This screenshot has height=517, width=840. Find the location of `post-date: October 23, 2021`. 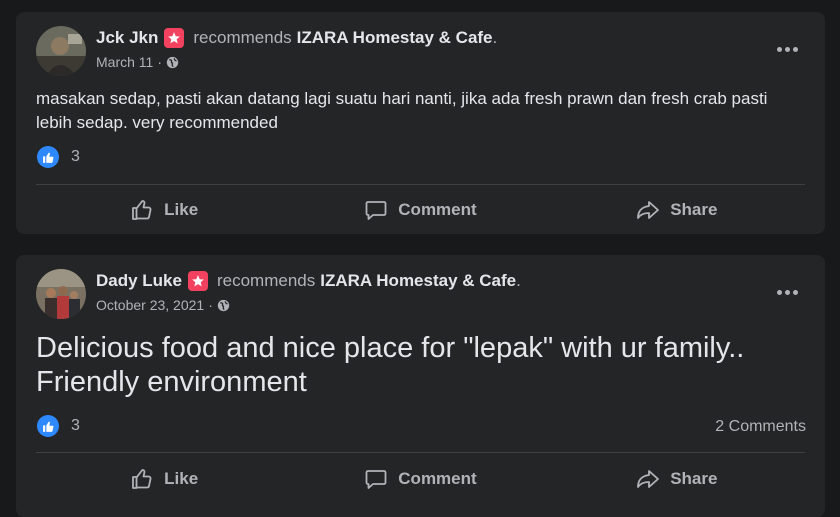

post-date: October 23, 2021 is located at coordinates (150, 305).